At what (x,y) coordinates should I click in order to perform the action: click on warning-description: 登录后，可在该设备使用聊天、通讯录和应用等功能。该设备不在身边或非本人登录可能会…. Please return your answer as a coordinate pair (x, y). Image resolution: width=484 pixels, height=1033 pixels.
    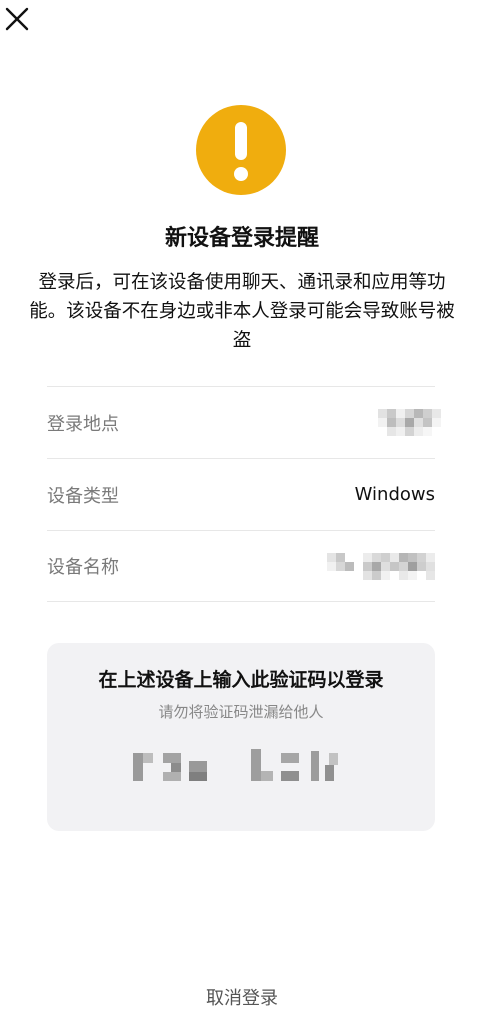
    Looking at the image, I should click on (242, 311).